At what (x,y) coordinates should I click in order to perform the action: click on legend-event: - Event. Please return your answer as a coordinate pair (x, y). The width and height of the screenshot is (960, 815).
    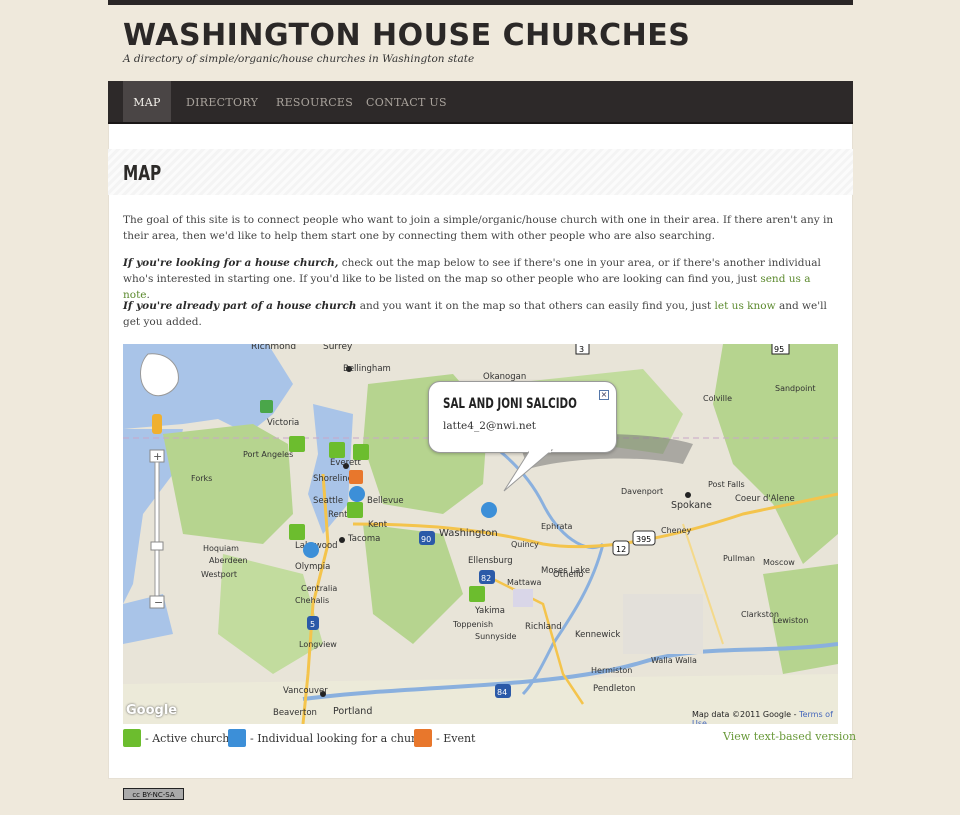
    Looking at the image, I should click on (444, 738).